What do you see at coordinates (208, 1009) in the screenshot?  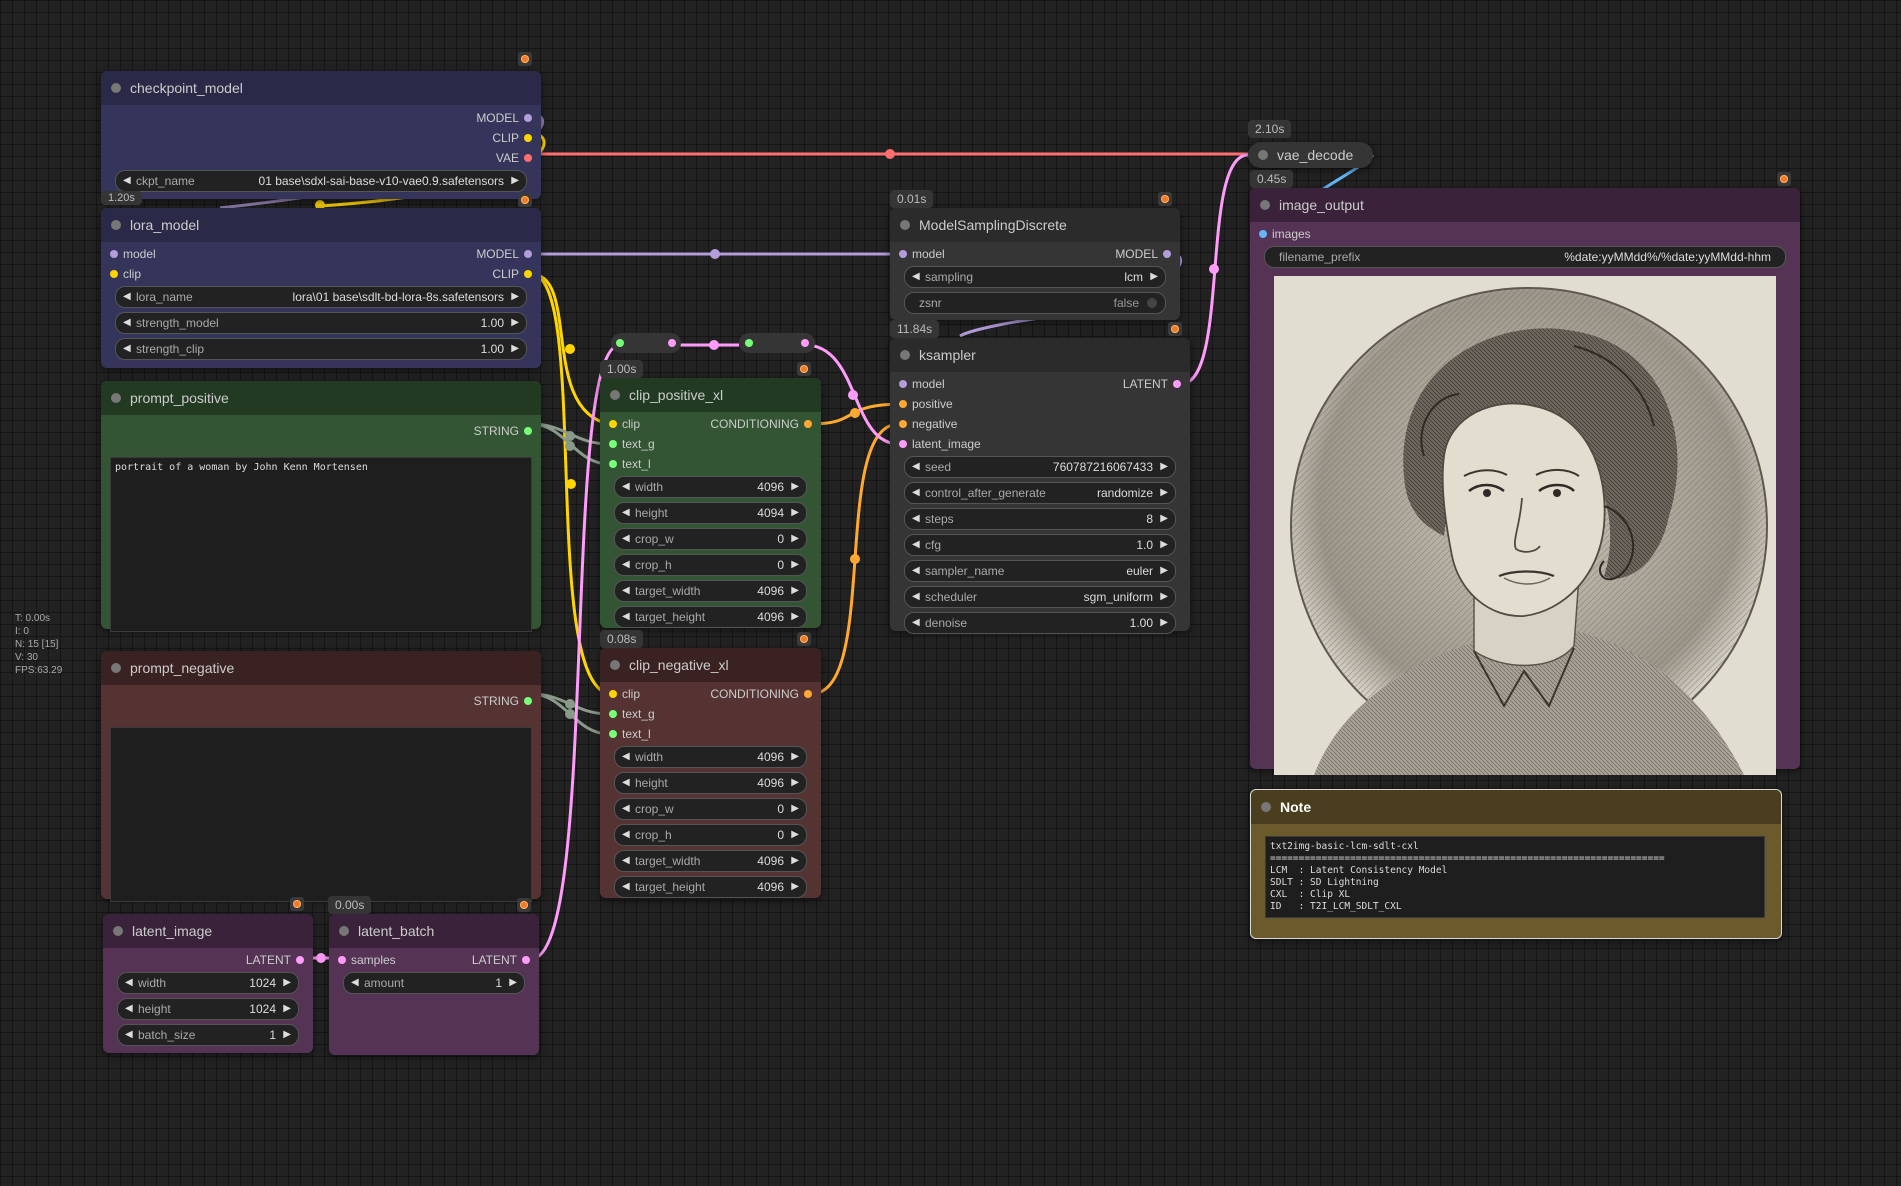 I see `number-height: ◀ height 1024 ▶` at bounding box center [208, 1009].